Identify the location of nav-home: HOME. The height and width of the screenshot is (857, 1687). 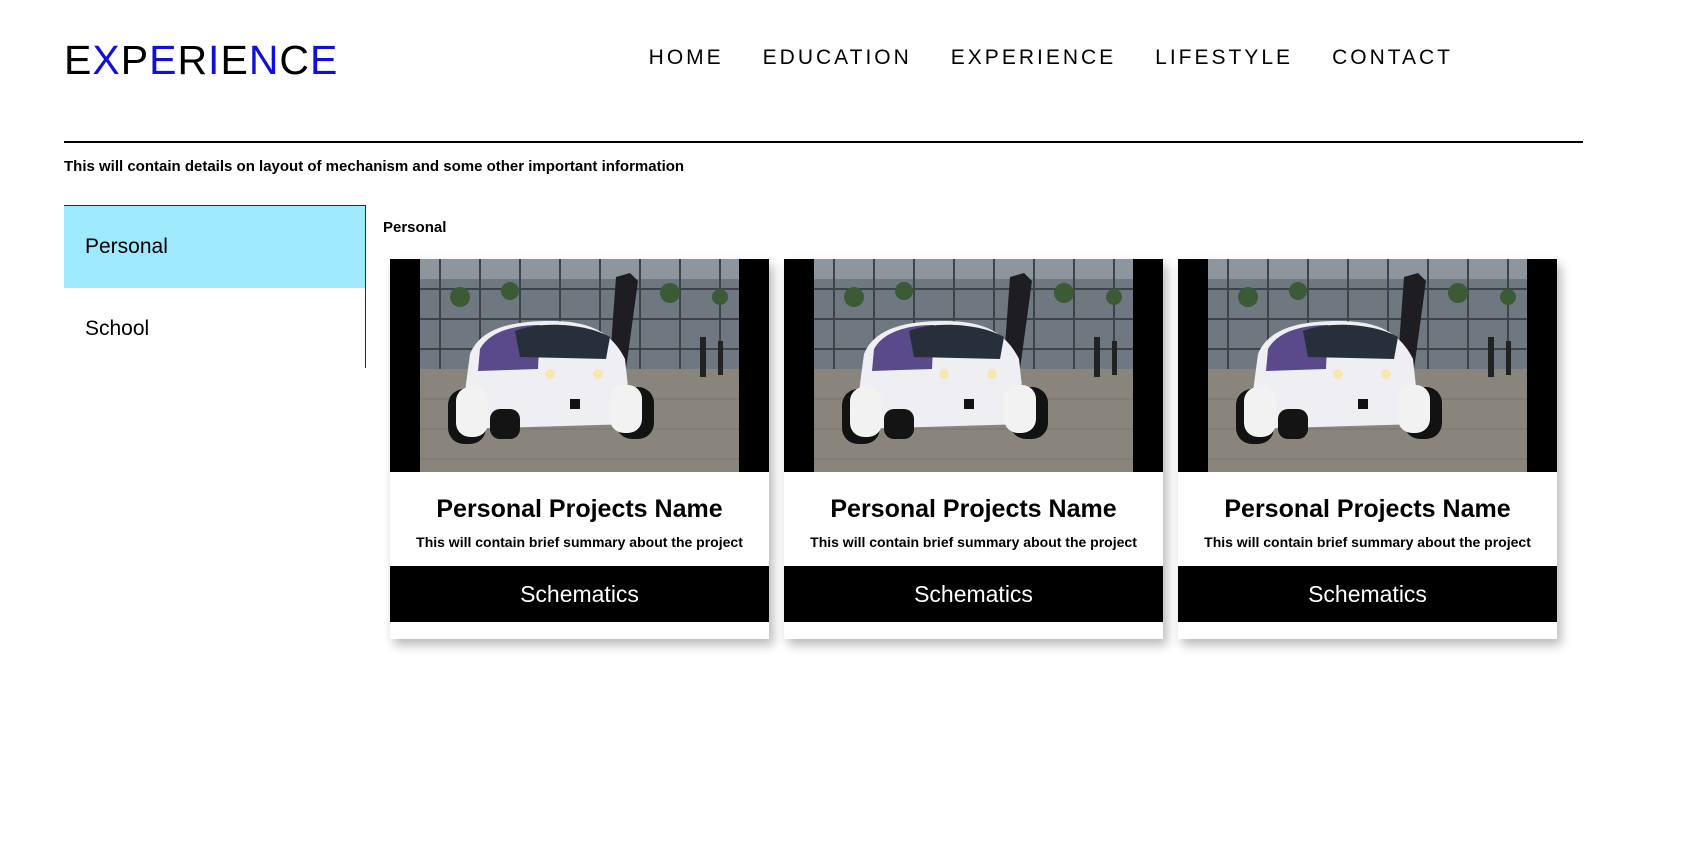
(686, 58).